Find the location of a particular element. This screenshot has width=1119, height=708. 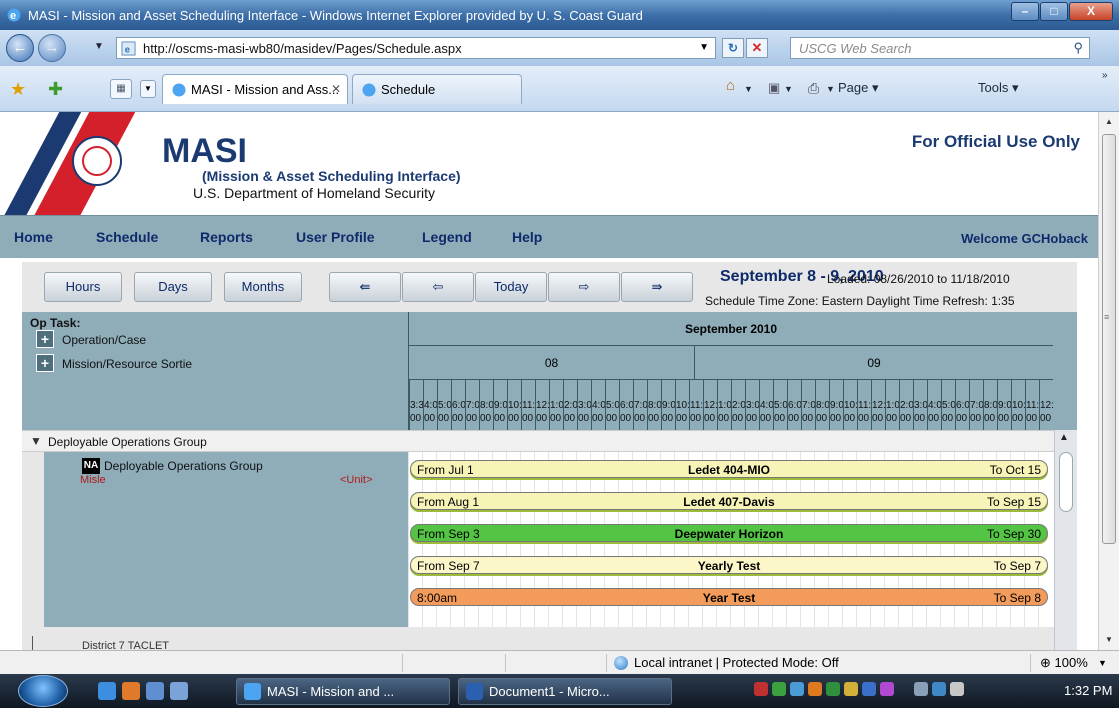

event-name: Ledet 404-MIO is located at coordinates (729, 470).